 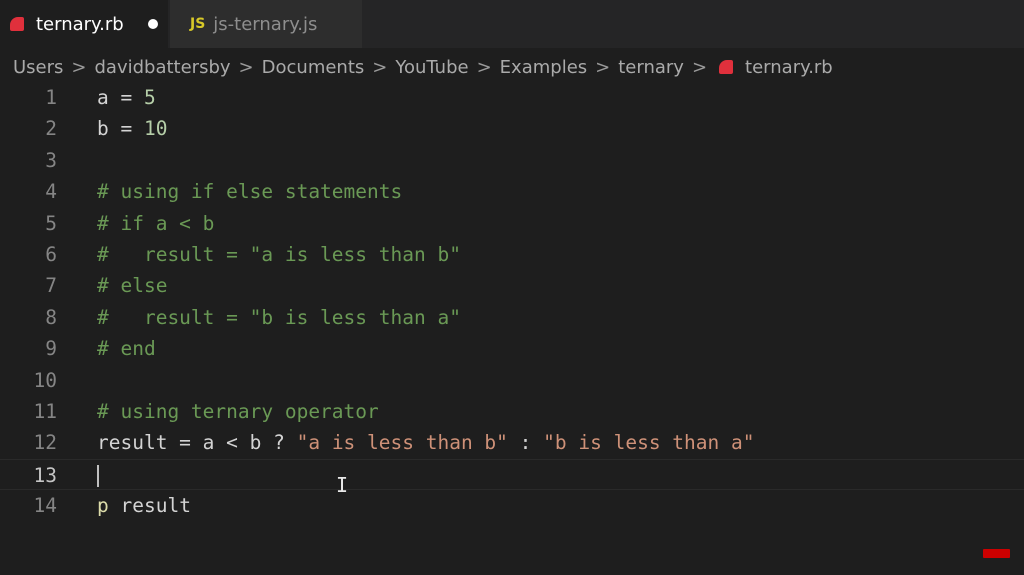 I want to click on code-text: b = 10, so click(x=132, y=128).